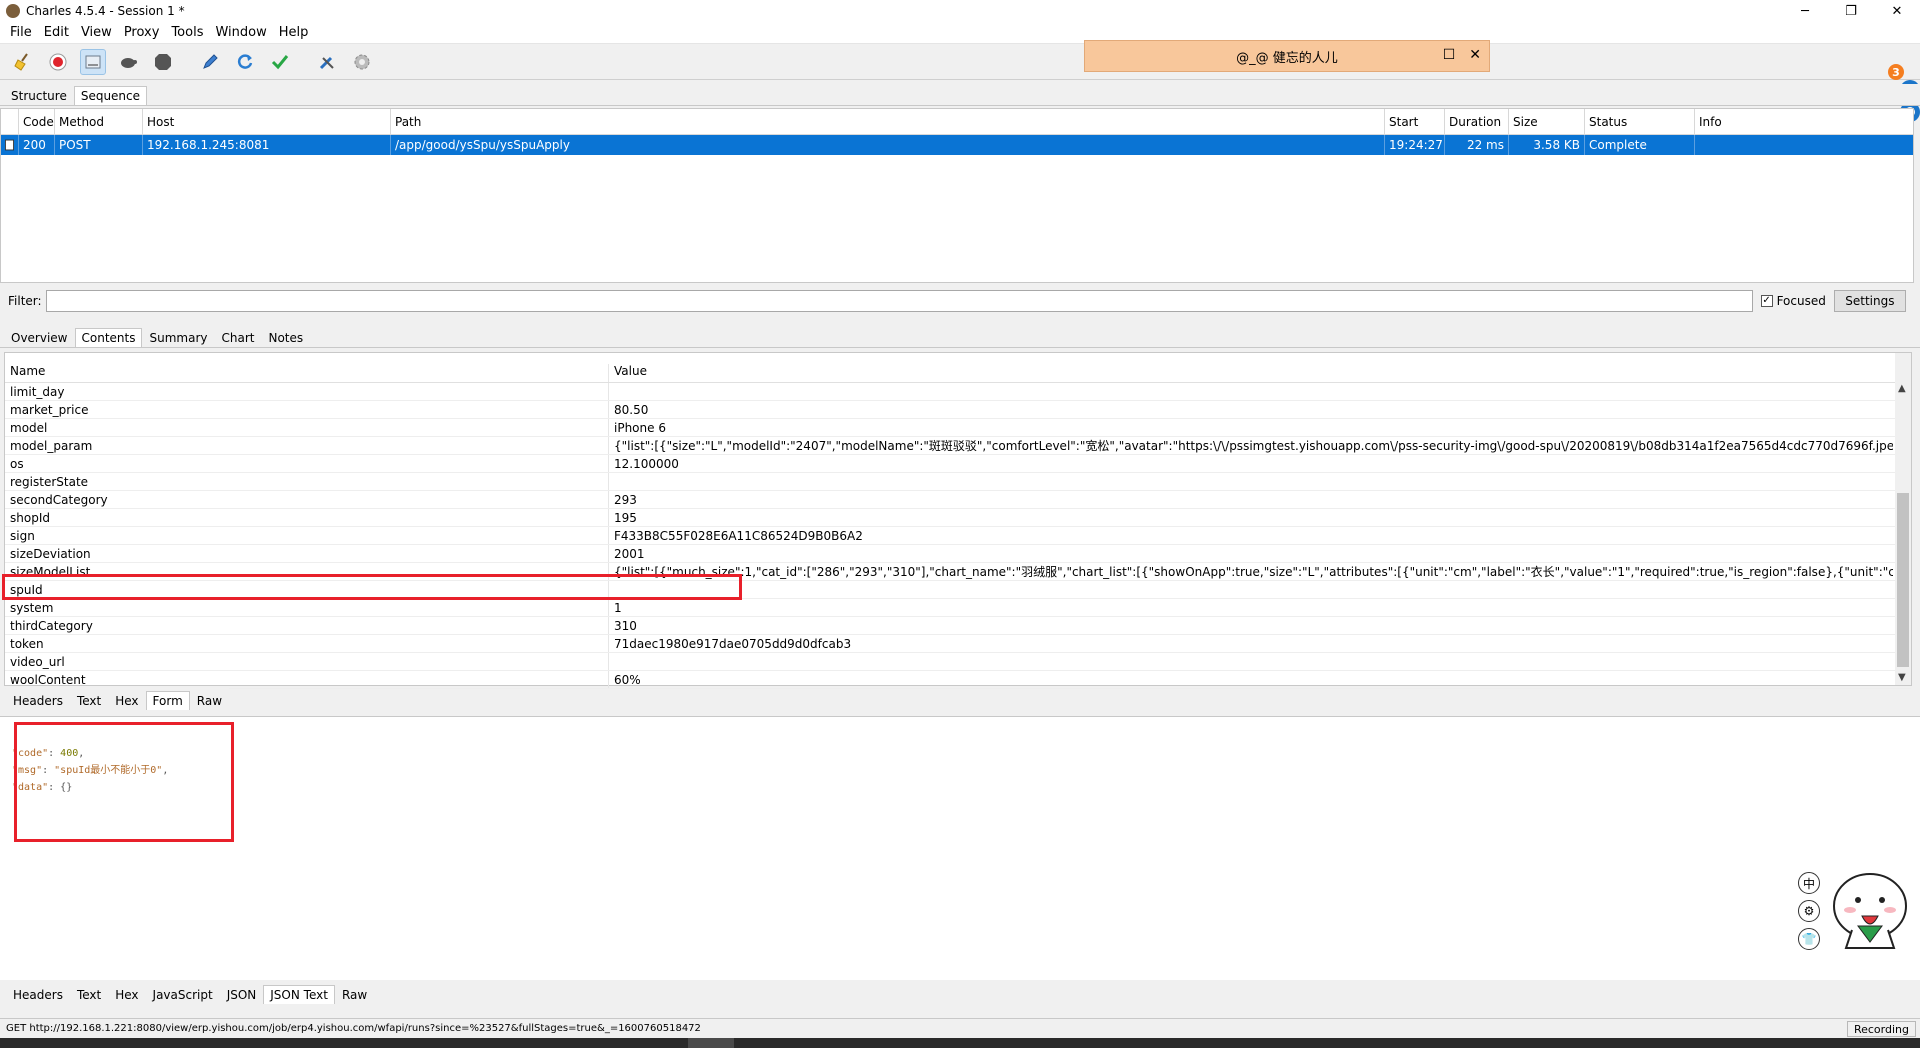 Image resolution: width=1920 pixels, height=1048 pixels. What do you see at coordinates (183, 994) in the screenshot?
I see `tab-res-javascript: JavaScript` at bounding box center [183, 994].